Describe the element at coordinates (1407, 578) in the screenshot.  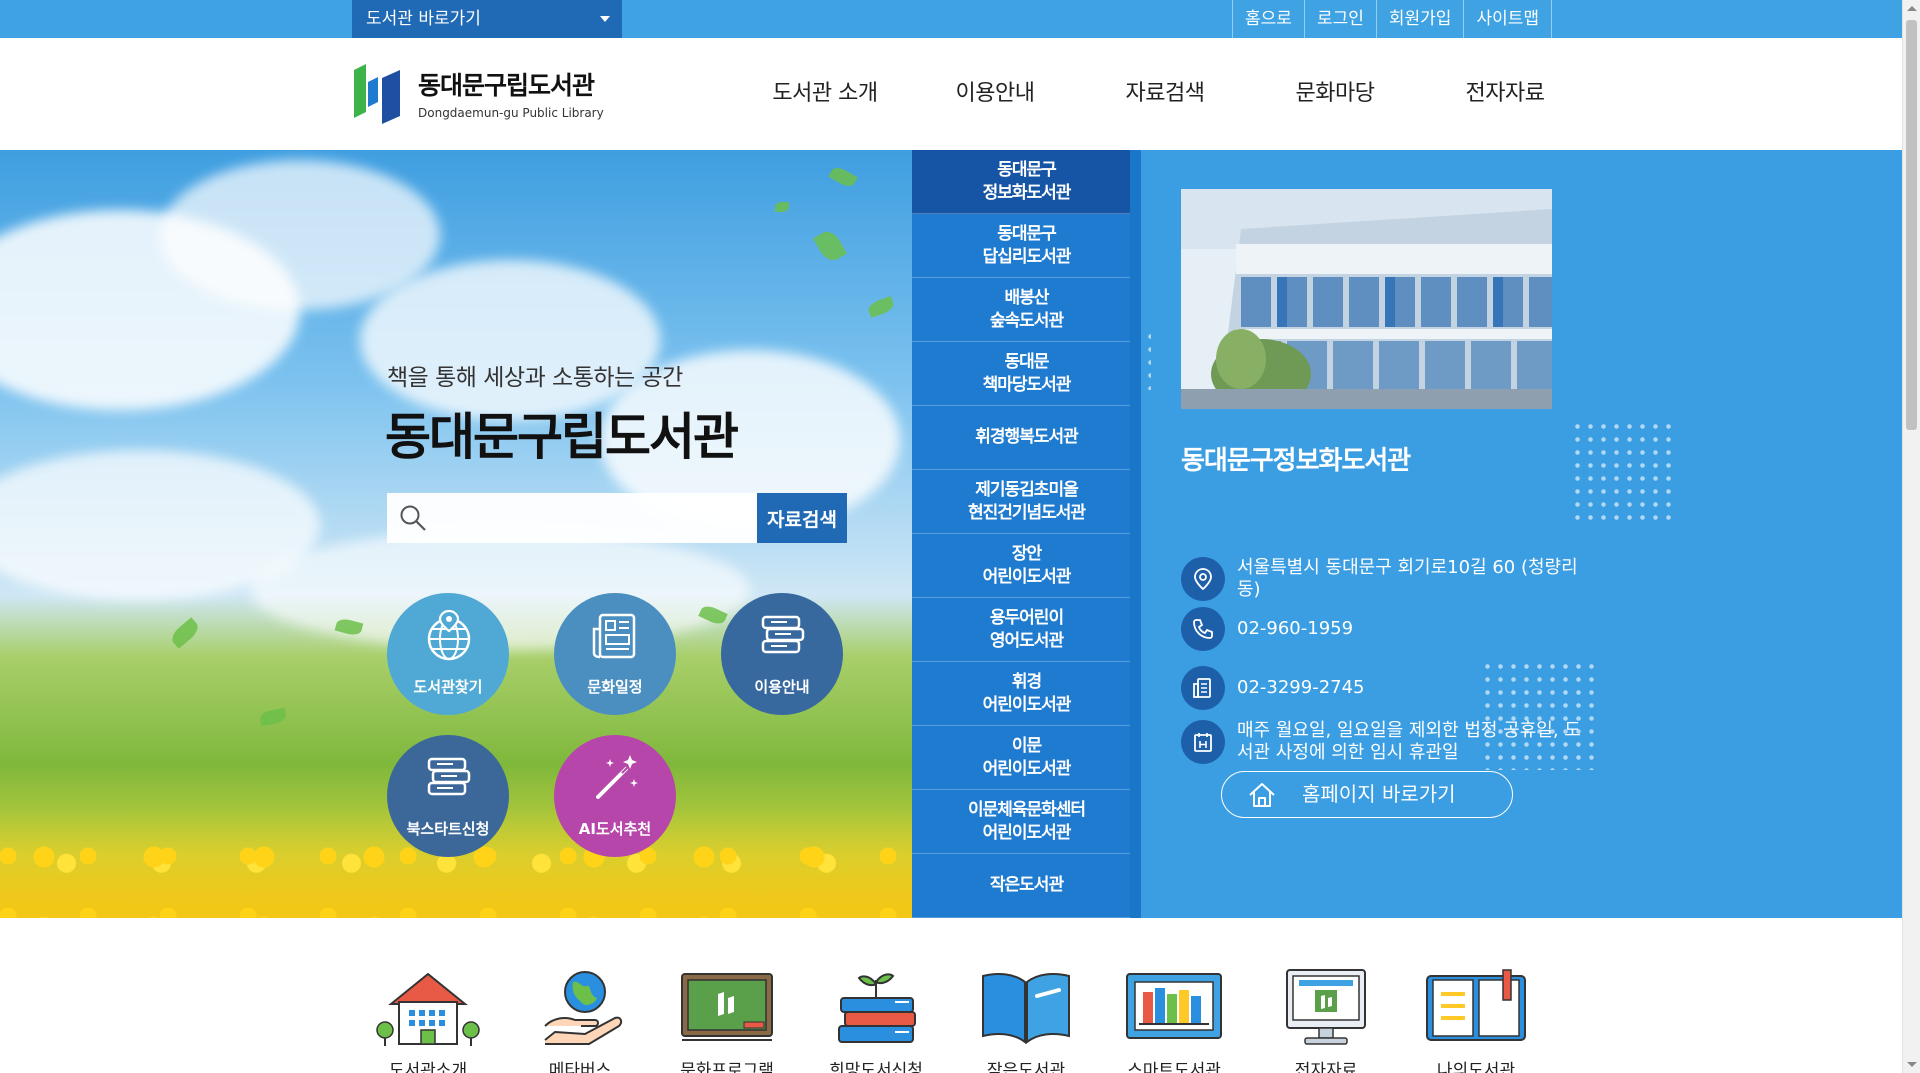
I see `address-text: 서울특별시 동대문구 회기로10길 60 (청량리동)` at that location.